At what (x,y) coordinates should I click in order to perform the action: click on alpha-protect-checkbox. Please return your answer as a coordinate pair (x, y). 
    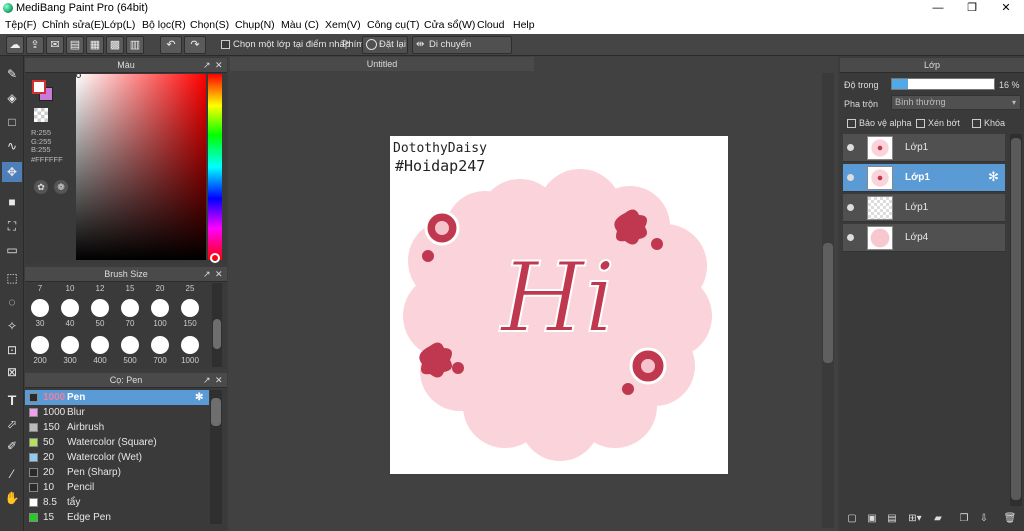
    Looking at the image, I should click on (851, 123).